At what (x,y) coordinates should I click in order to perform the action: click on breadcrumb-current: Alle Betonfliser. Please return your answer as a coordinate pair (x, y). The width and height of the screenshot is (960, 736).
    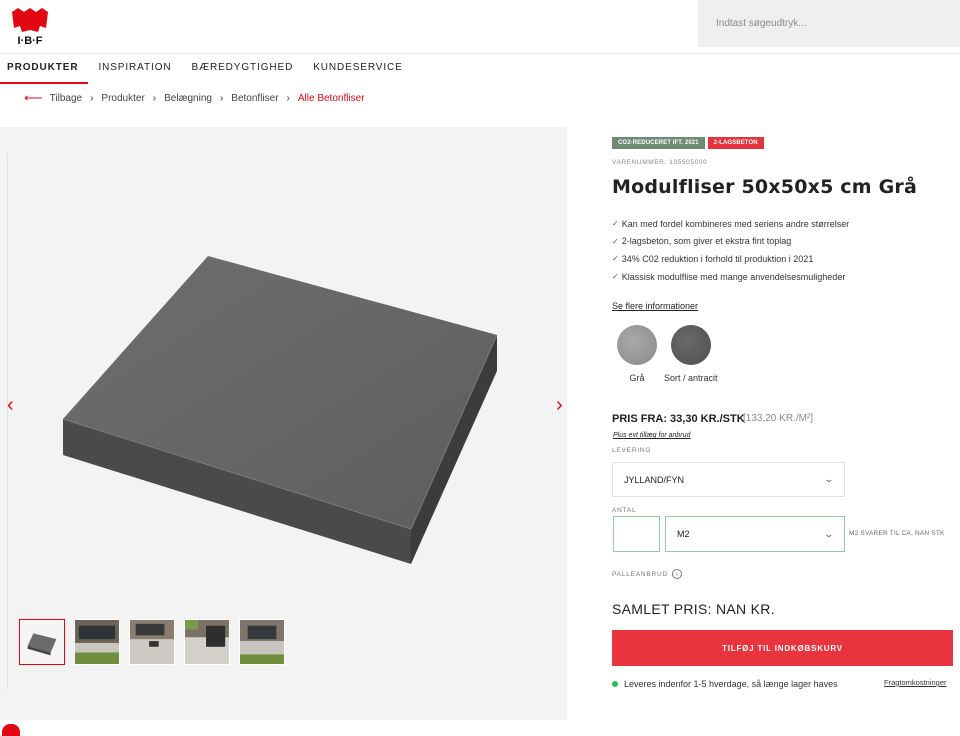
    Looking at the image, I should click on (331, 98).